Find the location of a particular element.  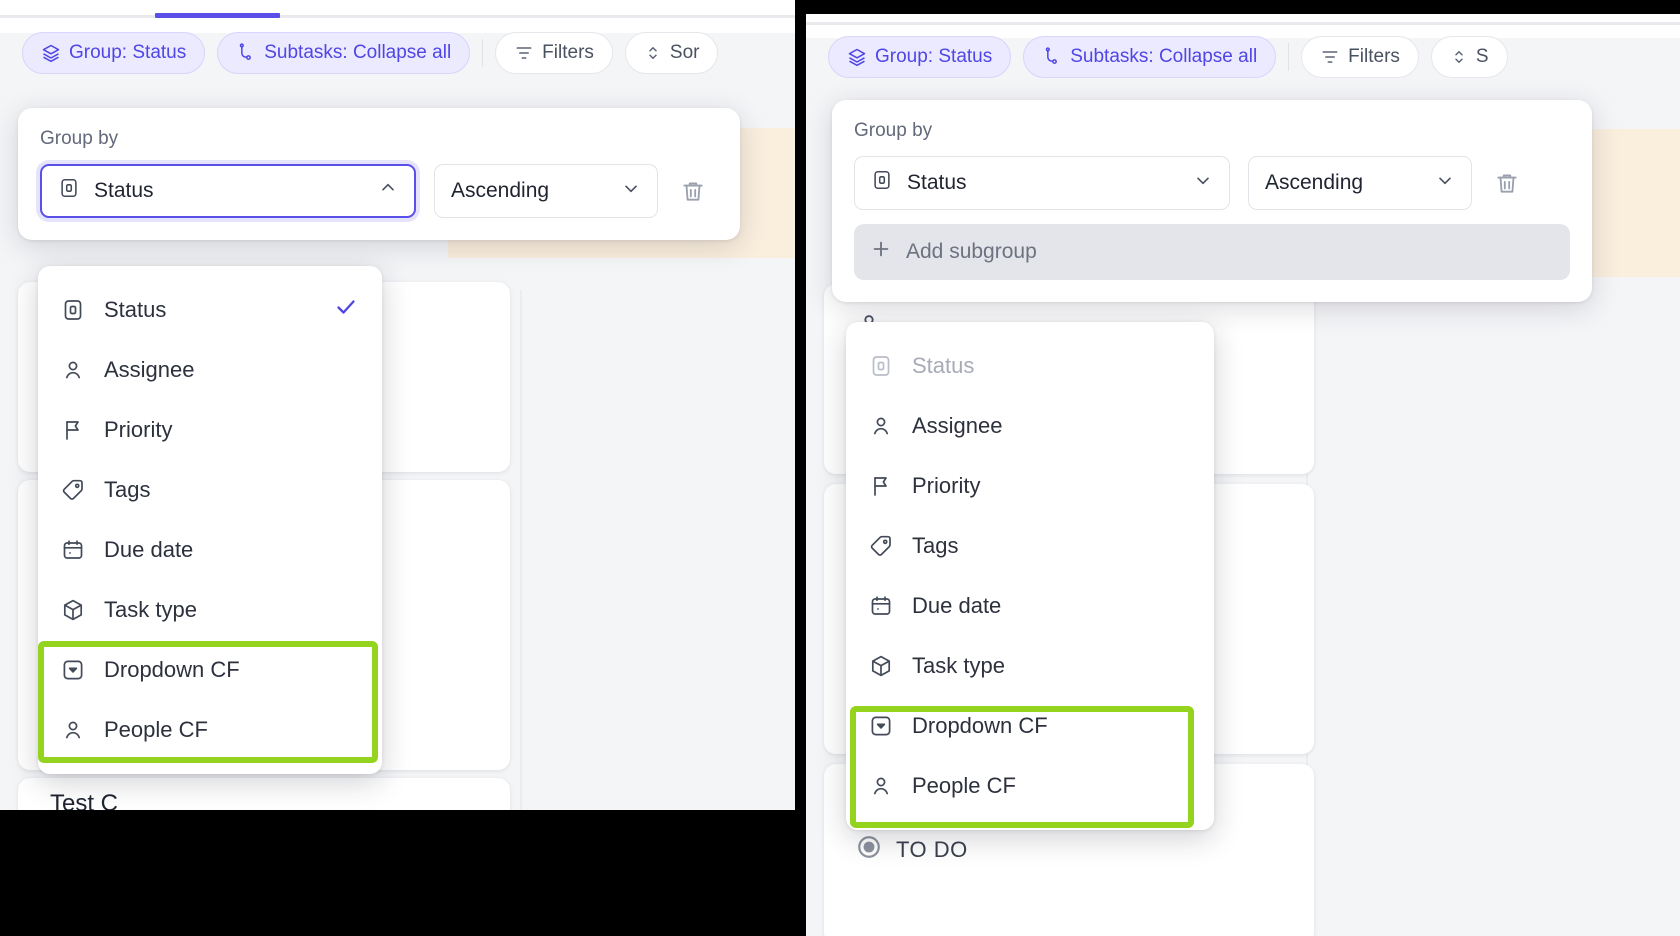

group-field-value-right: Status is located at coordinates (937, 182).